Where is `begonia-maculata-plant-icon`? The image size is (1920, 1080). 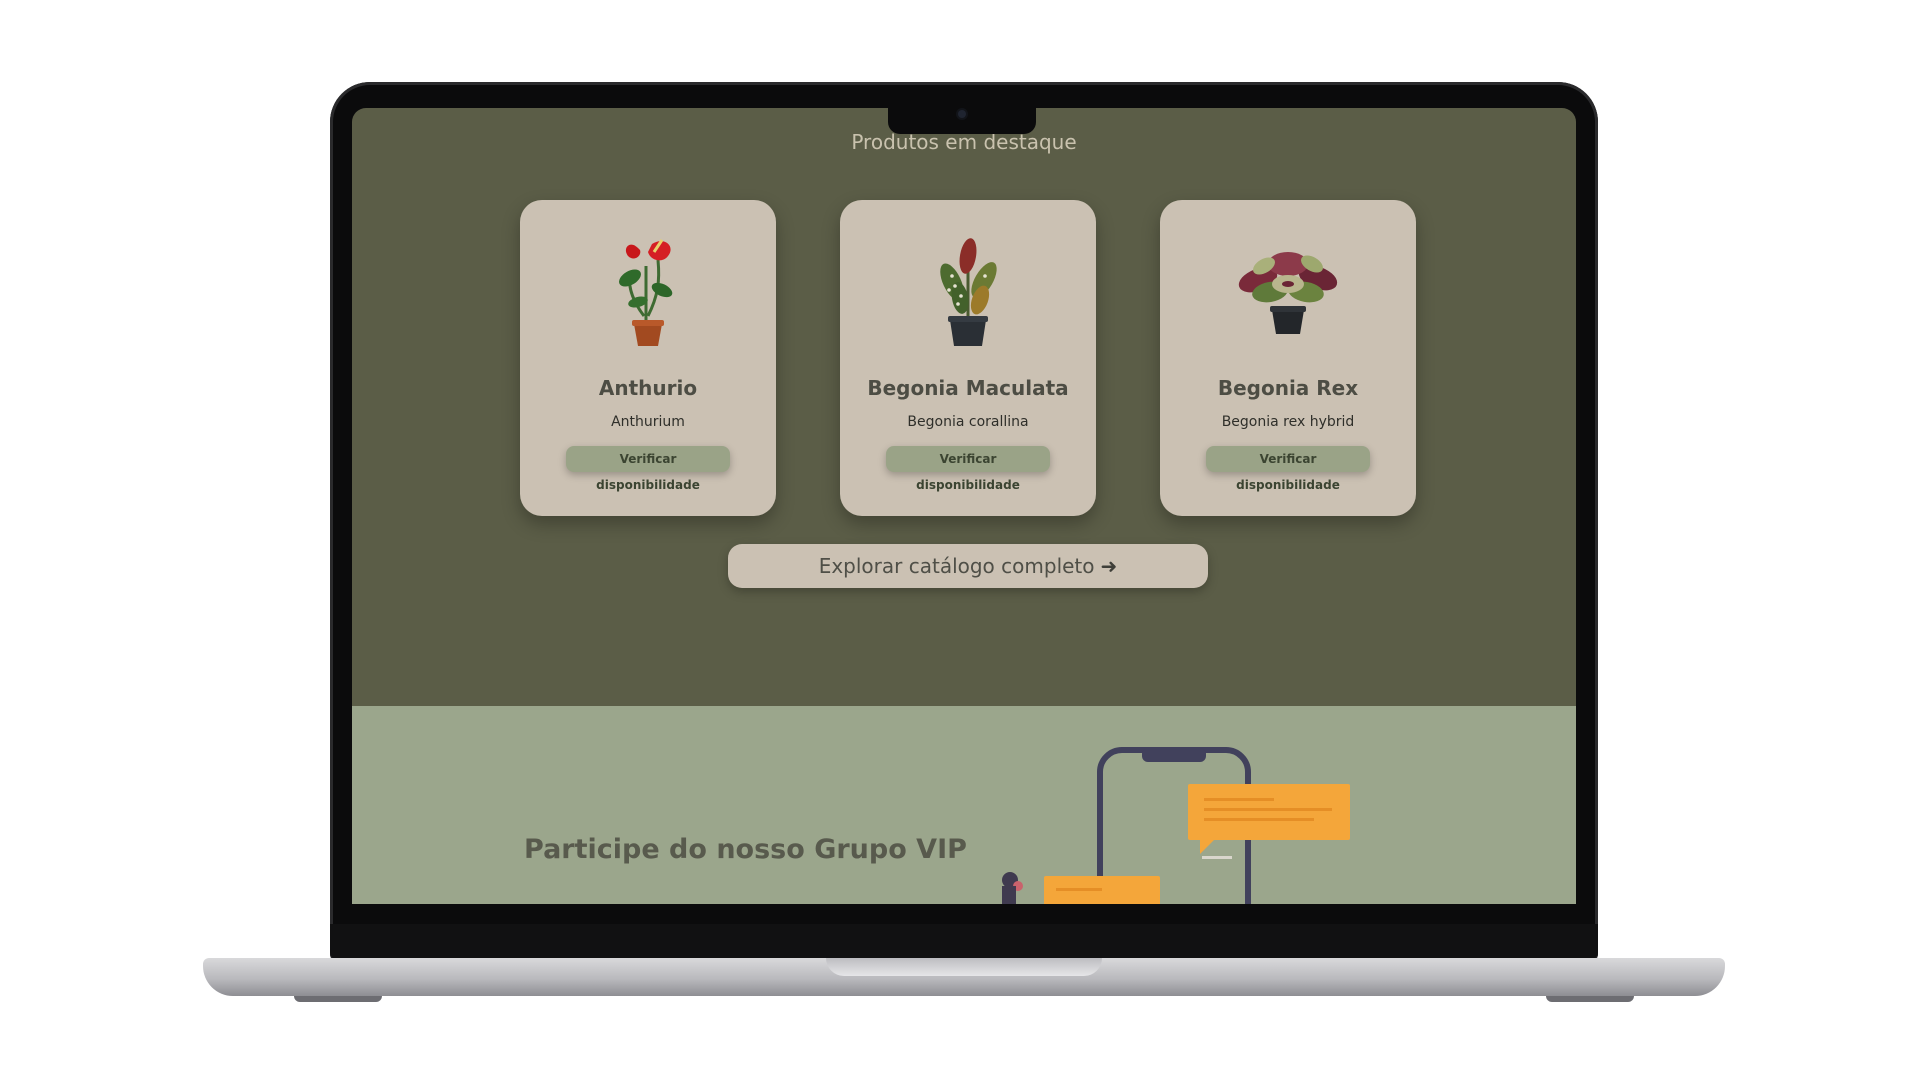
begonia-maculata-plant-icon is located at coordinates (968, 292).